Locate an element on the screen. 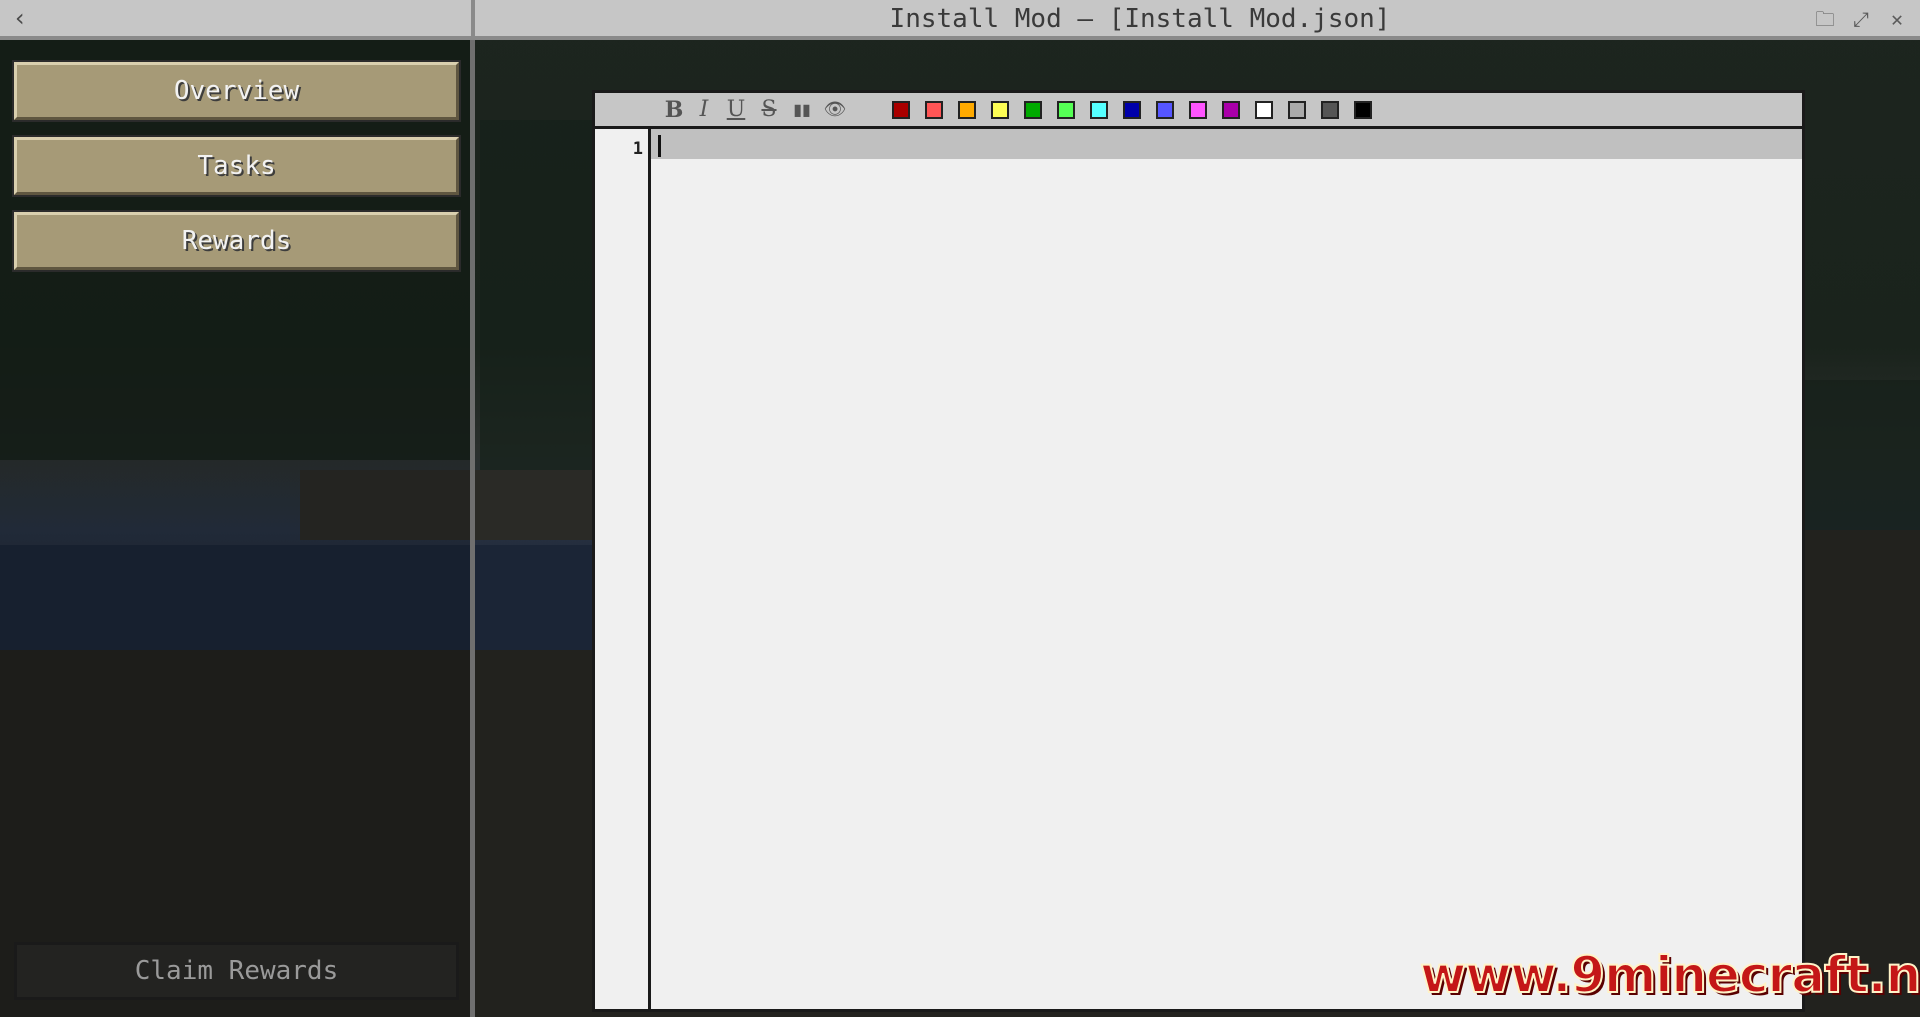  window-controls: 🗀 ⤢ ✕ is located at coordinates (1861, 19).